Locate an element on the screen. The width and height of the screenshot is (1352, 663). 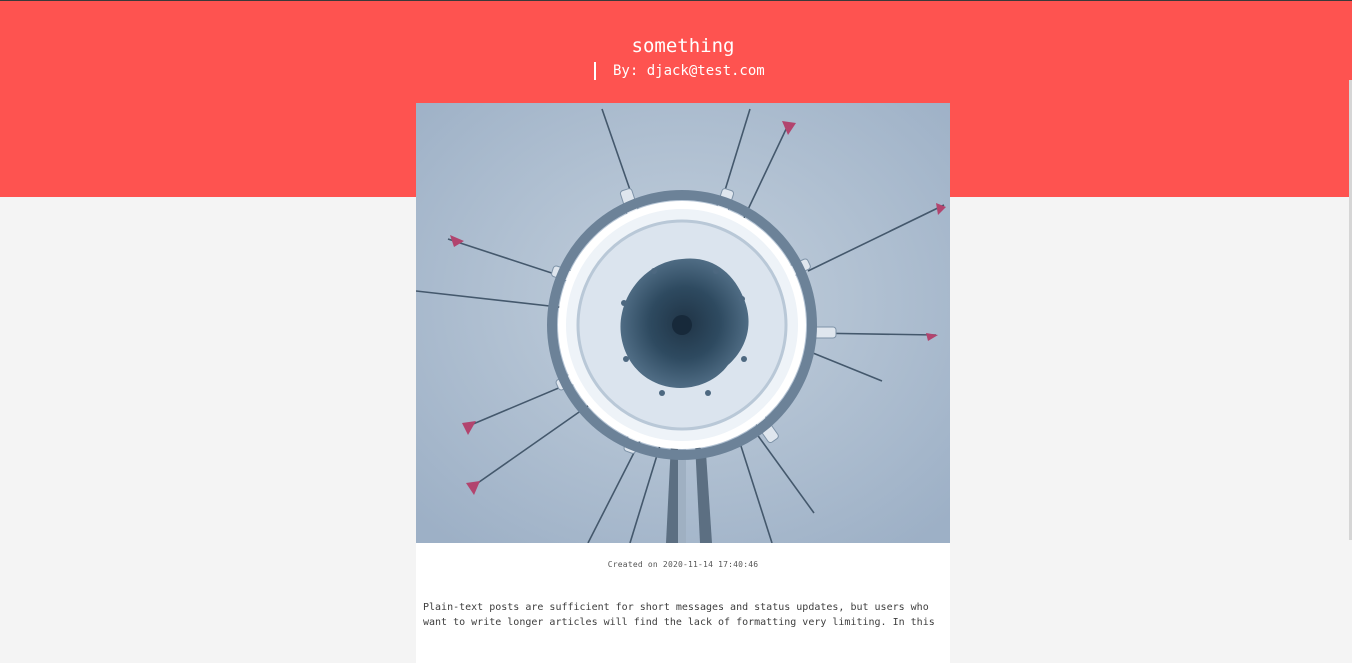
post-byline: By: djack@test.com is located at coordinates (679, 71).